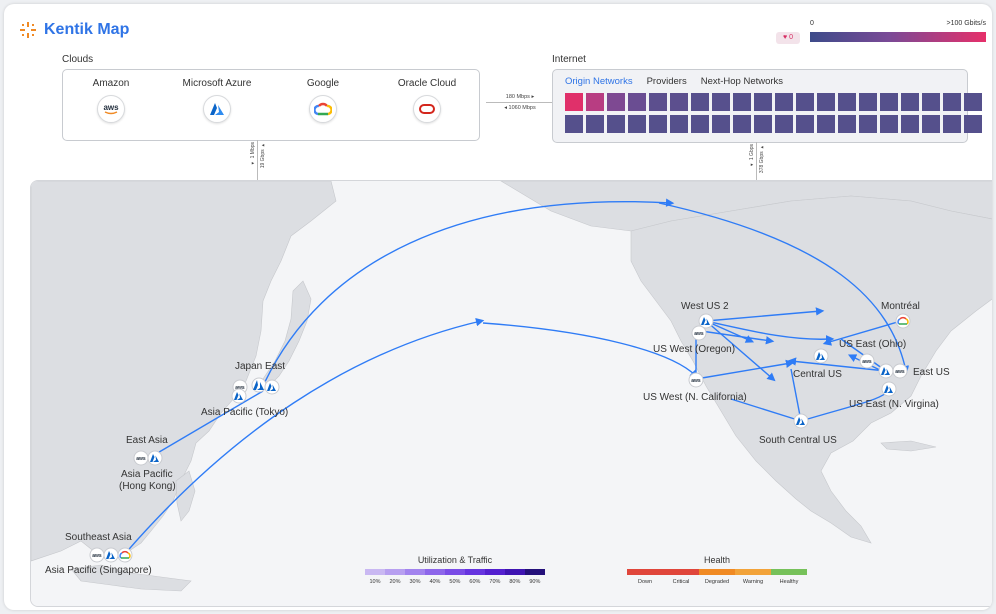 This screenshot has width=996, height=614. Describe the element at coordinates (788, 38) in the screenshot. I see `alert-badge: ♥ 0` at that location.